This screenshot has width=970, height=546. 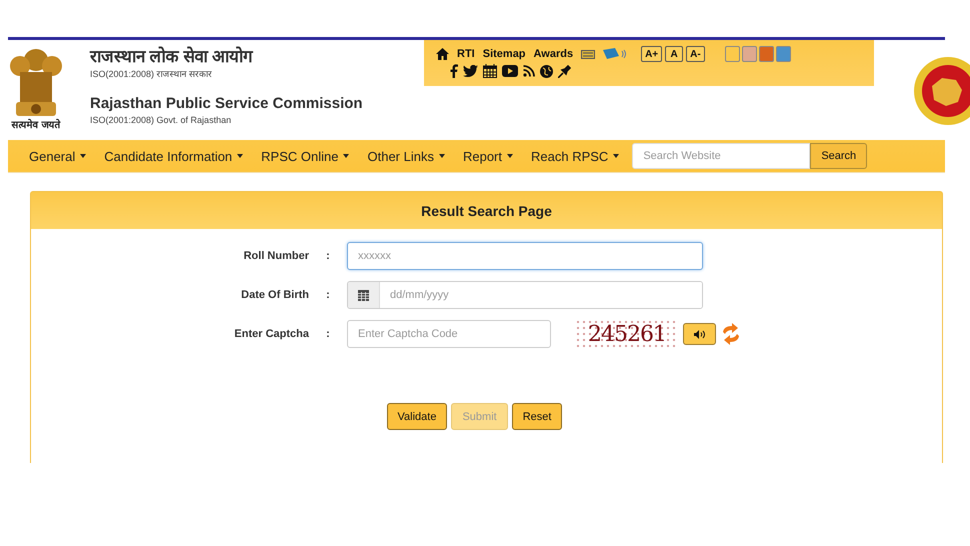 What do you see at coordinates (525, 295) in the screenshot?
I see `date-field: dd/mm/yyyy` at bounding box center [525, 295].